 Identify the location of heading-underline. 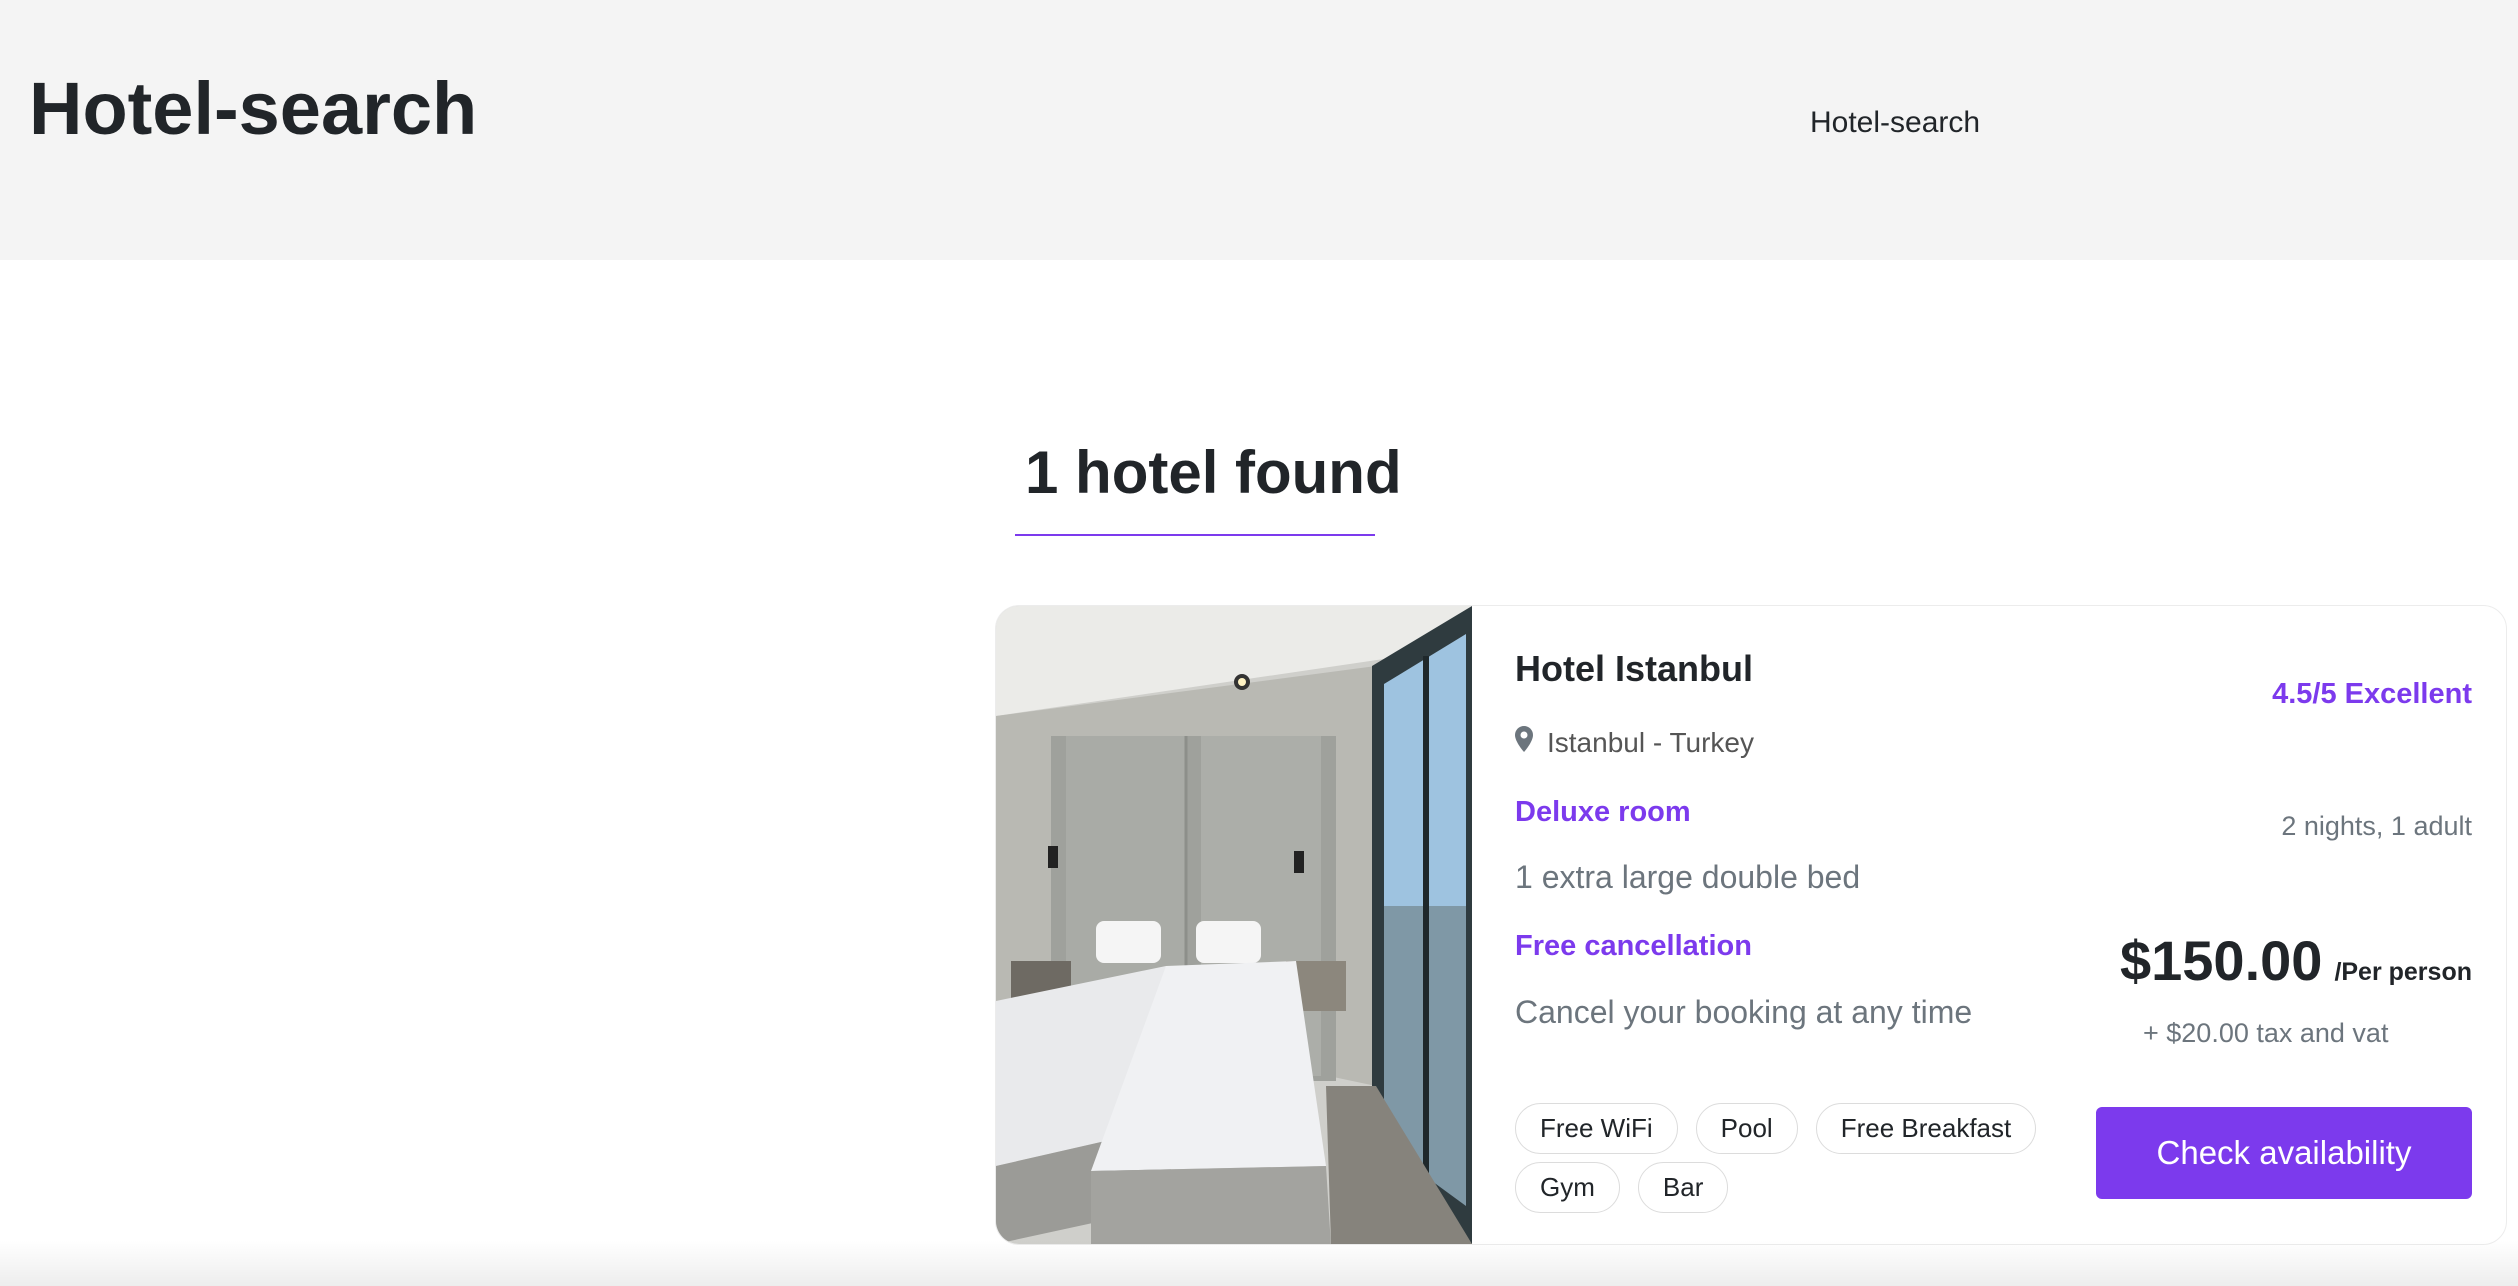
(1195, 535).